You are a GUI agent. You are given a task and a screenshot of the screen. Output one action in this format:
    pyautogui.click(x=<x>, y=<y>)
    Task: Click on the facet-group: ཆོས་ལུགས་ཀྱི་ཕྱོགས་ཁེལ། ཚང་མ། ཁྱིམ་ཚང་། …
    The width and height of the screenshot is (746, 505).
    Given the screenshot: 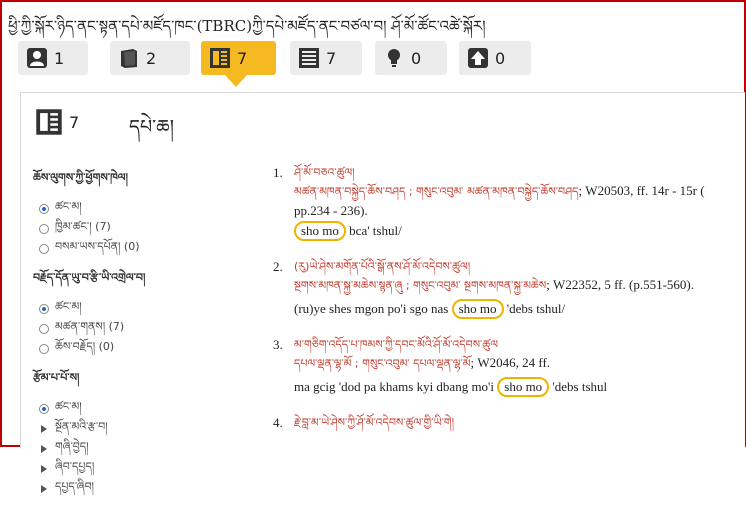 What is the action you would take?
    pyautogui.click(x=133, y=212)
    